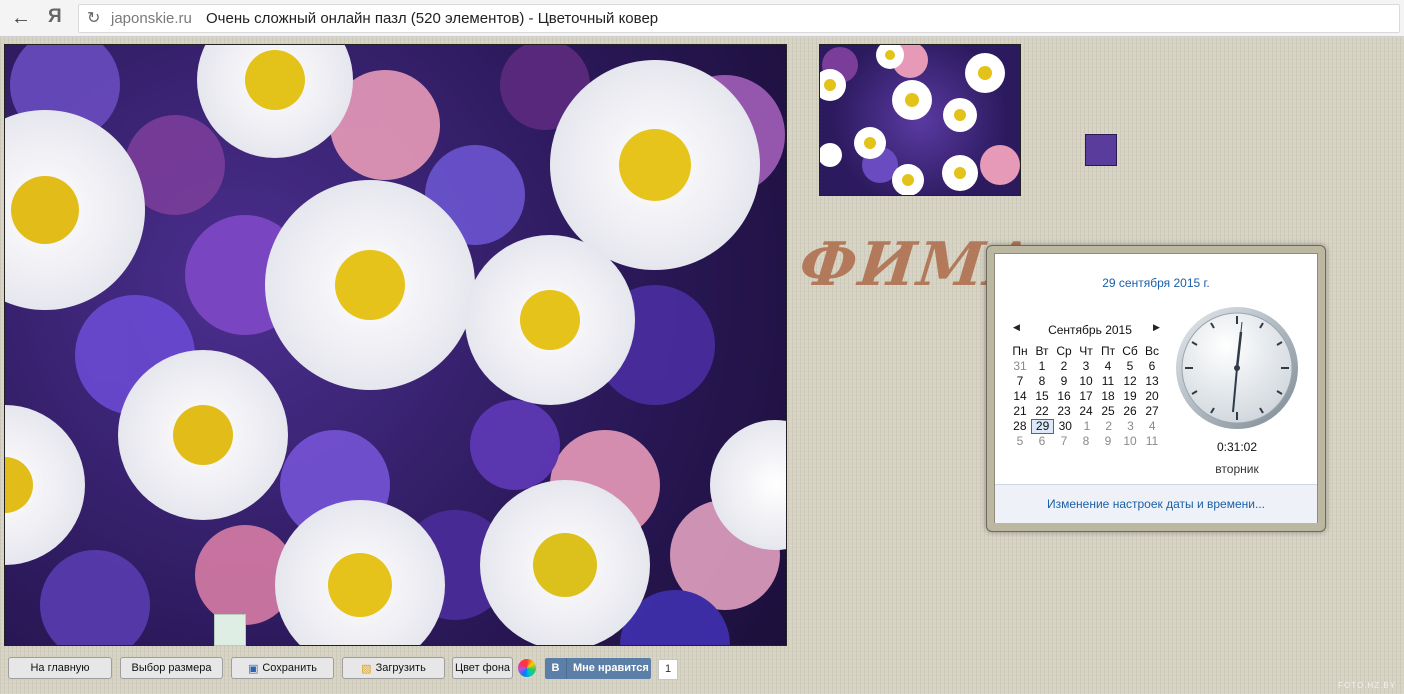 The image size is (1404, 694). What do you see at coordinates (1090, 330) in the screenshot?
I see `calendar-month-label: Сентябрь 2015` at bounding box center [1090, 330].